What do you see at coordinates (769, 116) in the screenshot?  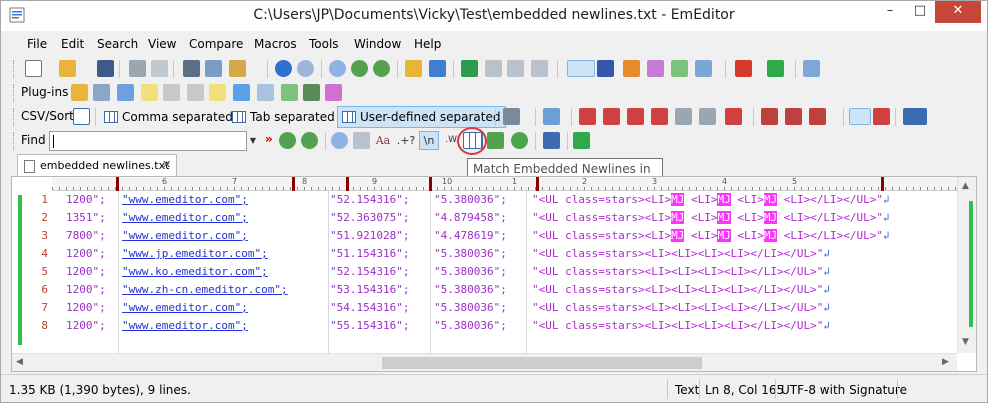 I see `sort-case-icon` at bounding box center [769, 116].